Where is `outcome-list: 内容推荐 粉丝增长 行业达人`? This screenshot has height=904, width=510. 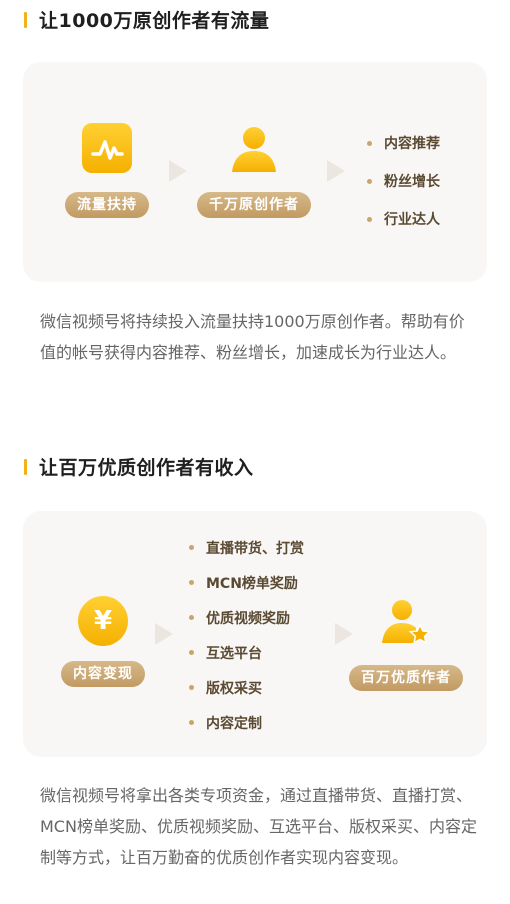
outcome-list: 内容推荐 粉丝增长 行业达人 is located at coordinates (403, 181).